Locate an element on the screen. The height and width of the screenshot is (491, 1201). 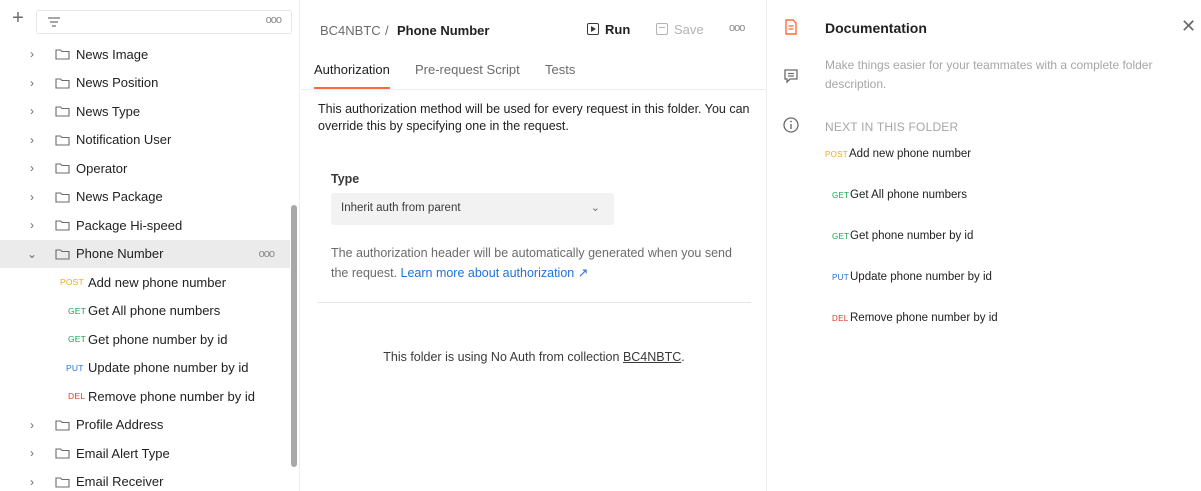
request-row: GET Get phone number by id is located at coordinates (145, 339).